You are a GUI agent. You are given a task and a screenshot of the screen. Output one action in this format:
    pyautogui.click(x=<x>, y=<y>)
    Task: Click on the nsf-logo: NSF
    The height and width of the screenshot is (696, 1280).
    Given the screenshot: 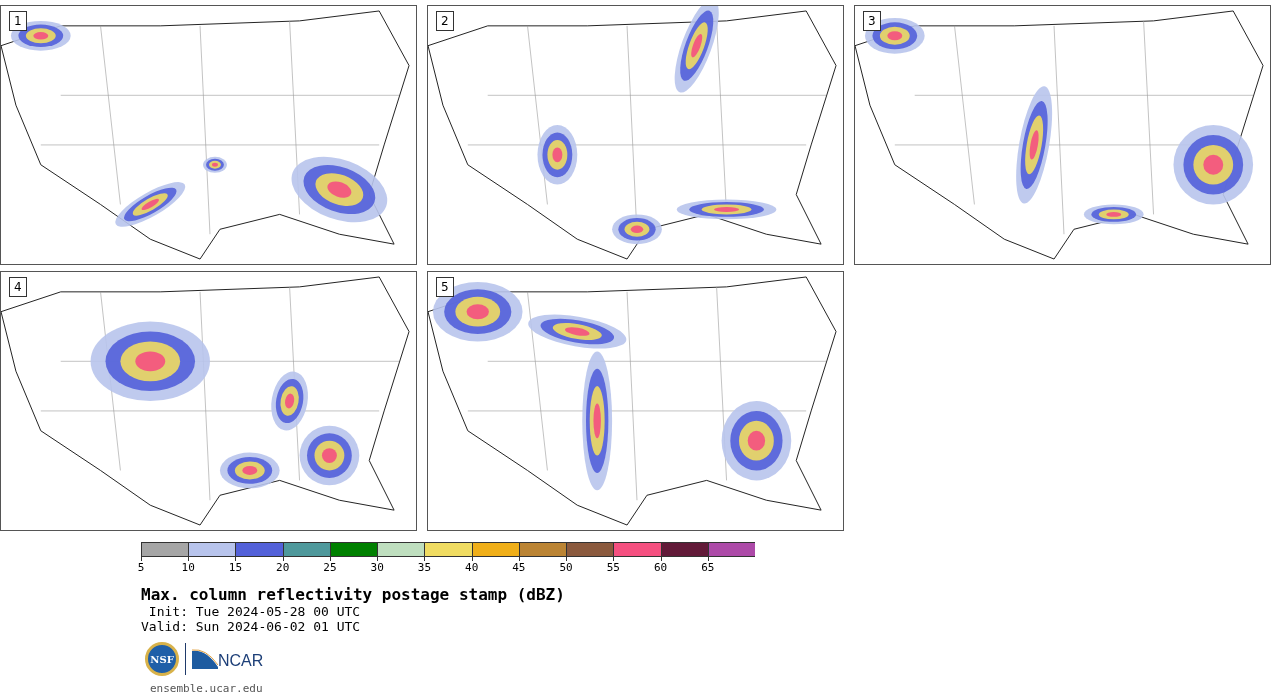 What is the action you would take?
    pyautogui.click(x=162, y=659)
    